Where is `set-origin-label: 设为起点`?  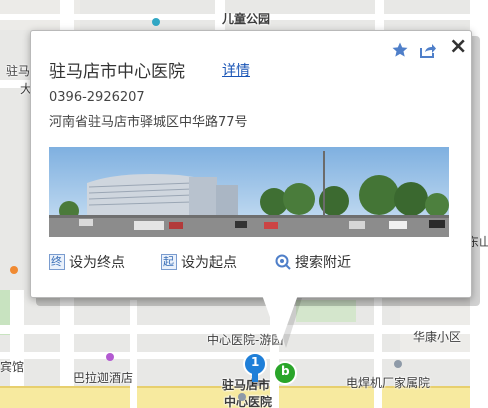
set-origin-label: 设为起点 is located at coordinates (209, 263).